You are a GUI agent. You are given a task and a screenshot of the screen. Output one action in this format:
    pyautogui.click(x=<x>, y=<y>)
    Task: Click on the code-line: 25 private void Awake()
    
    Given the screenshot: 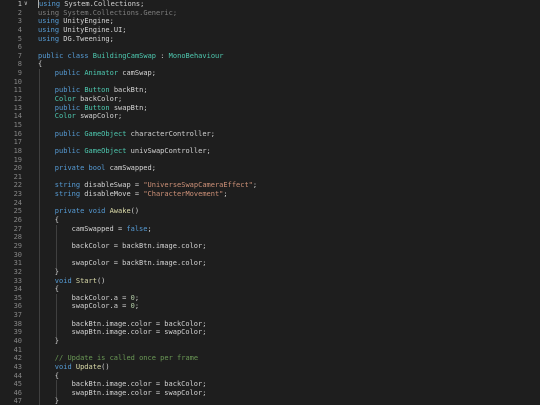 What is the action you would take?
    pyautogui.click(x=270, y=212)
    